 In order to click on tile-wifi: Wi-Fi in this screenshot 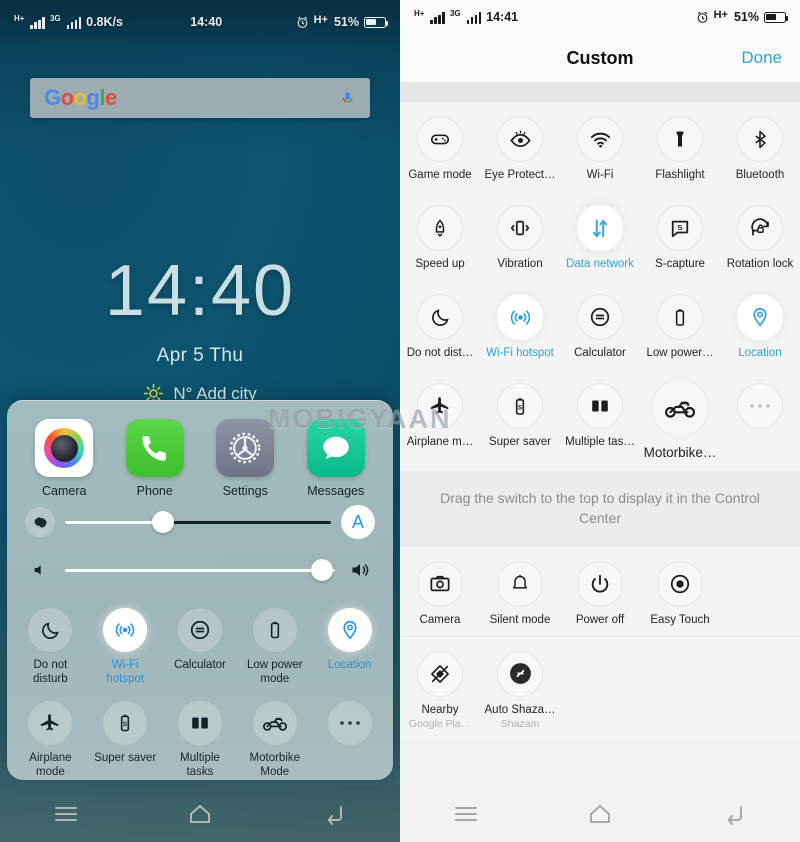, I will do `click(600, 146)`.